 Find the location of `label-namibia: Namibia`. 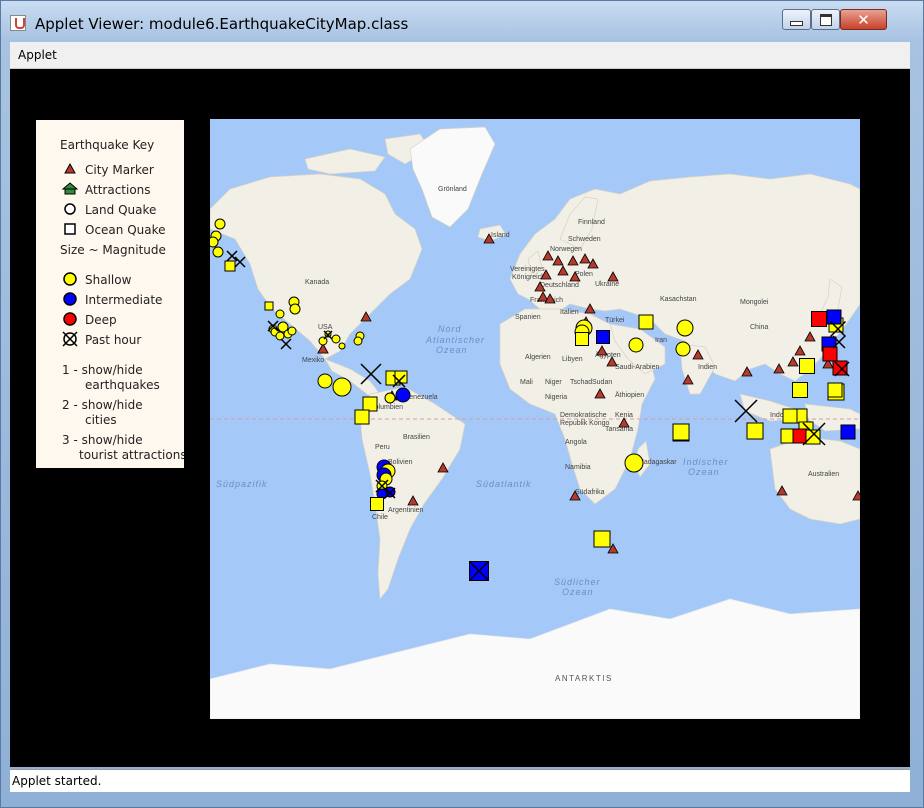

label-namibia: Namibia is located at coordinates (578, 467).